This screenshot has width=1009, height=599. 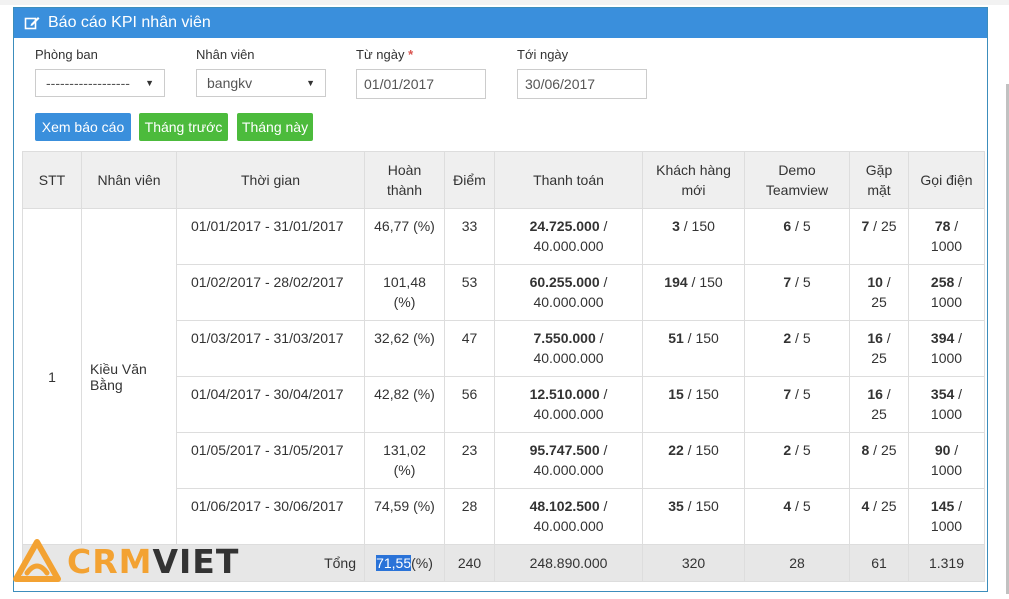 What do you see at coordinates (52, 180) in the screenshot?
I see `header-stt: STT` at bounding box center [52, 180].